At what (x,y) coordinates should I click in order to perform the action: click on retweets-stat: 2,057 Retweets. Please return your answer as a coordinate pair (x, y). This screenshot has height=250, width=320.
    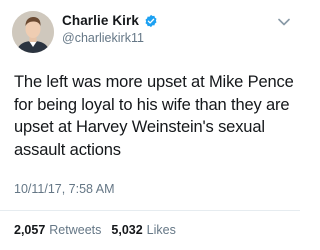
    Looking at the image, I should click on (57, 230).